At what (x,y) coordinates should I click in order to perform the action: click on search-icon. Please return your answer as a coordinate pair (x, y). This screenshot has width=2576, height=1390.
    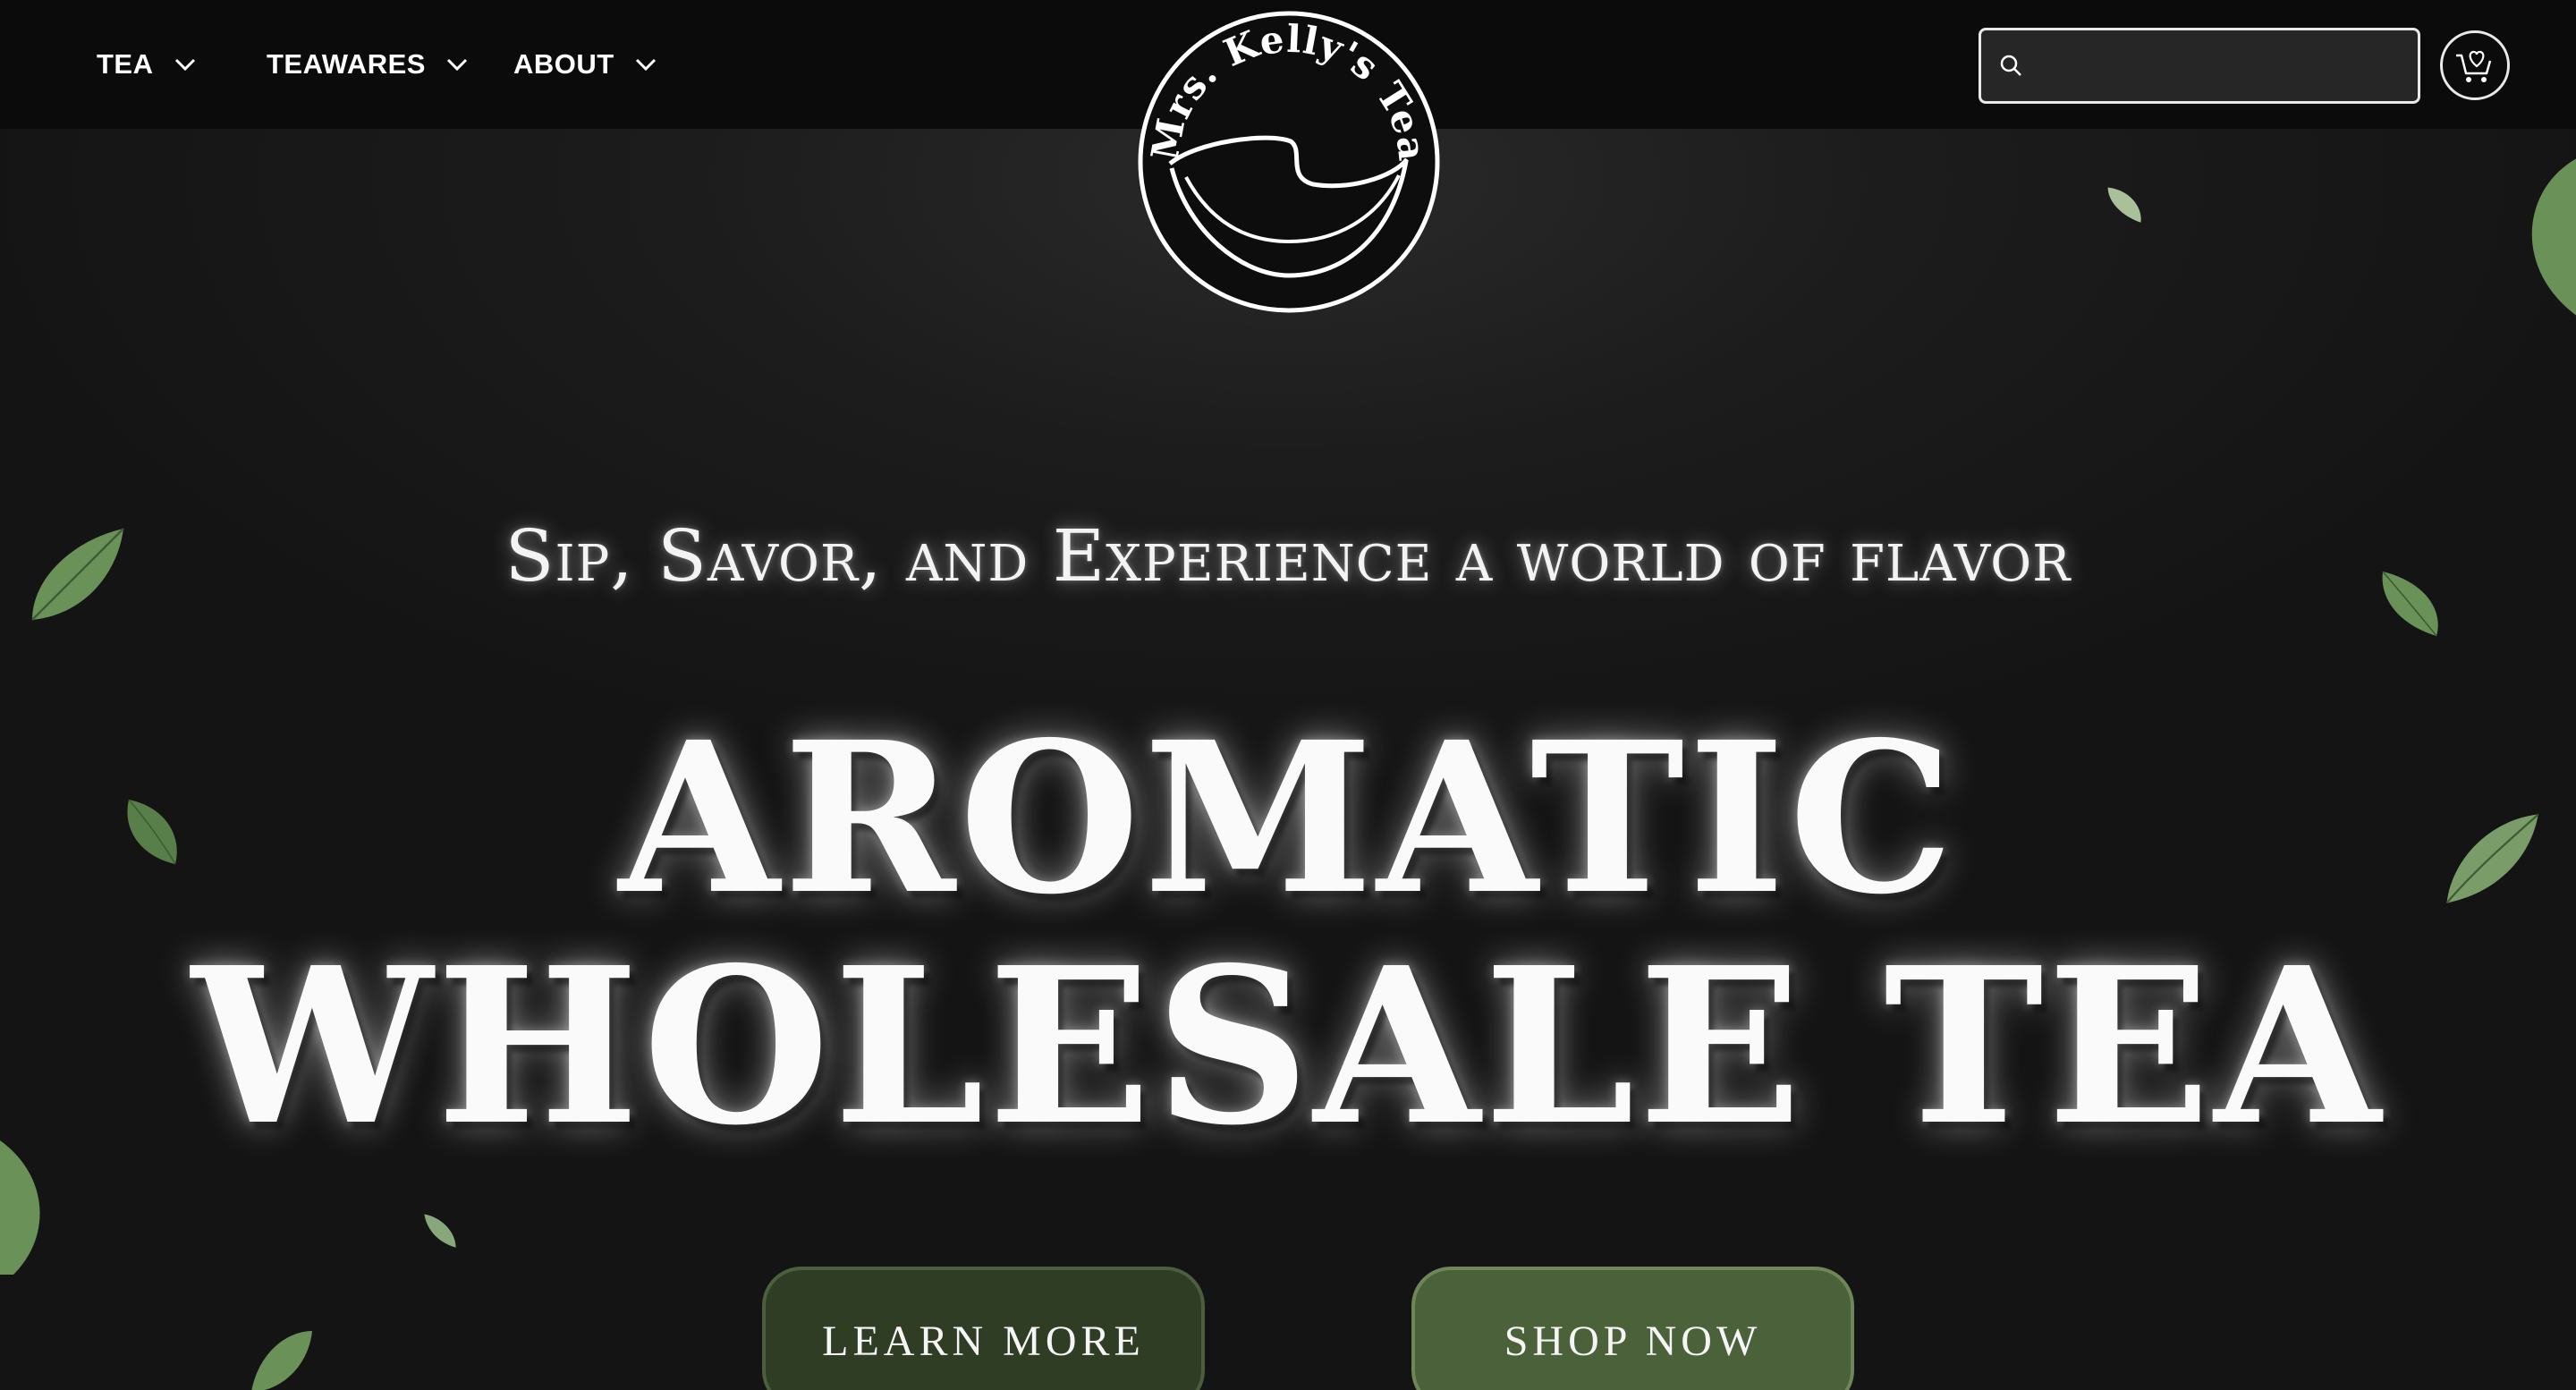
    Looking at the image, I should click on (2010, 65).